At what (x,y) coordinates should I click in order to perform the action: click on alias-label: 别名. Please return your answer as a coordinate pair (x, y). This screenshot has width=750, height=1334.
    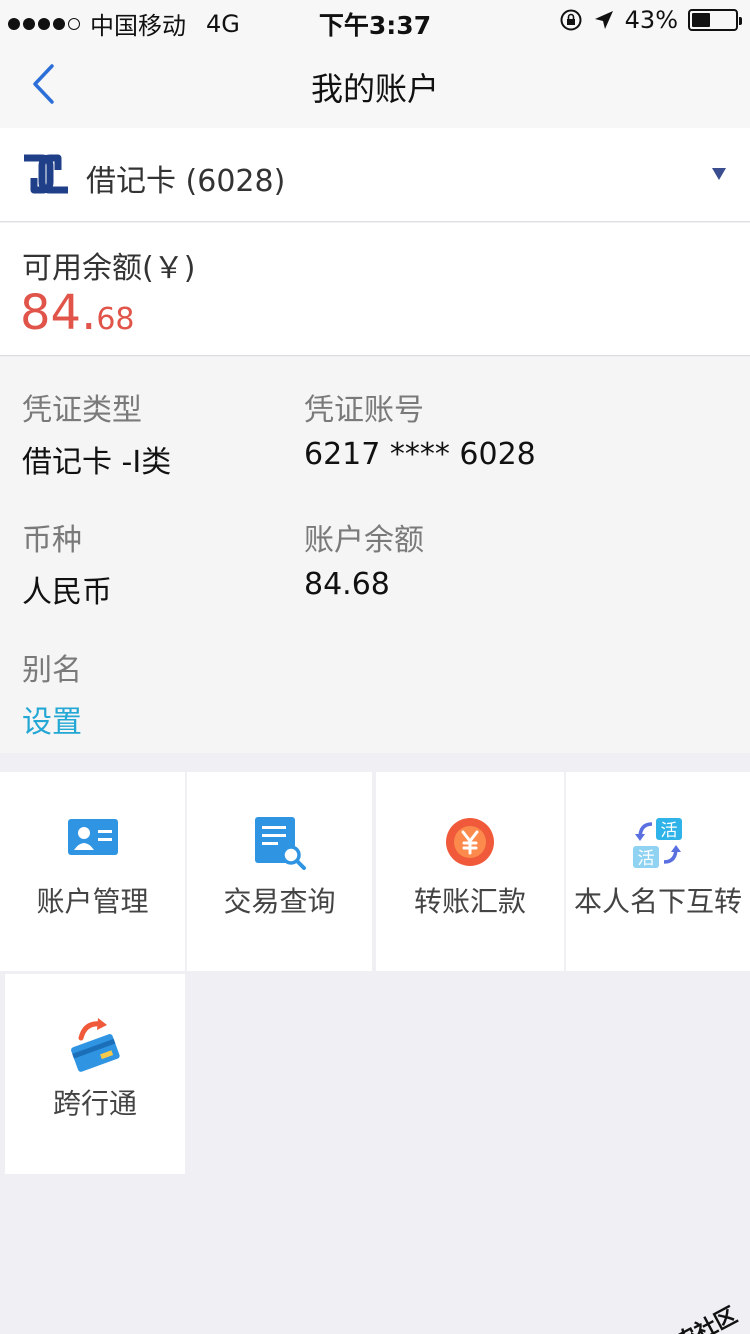
    Looking at the image, I should click on (52, 670).